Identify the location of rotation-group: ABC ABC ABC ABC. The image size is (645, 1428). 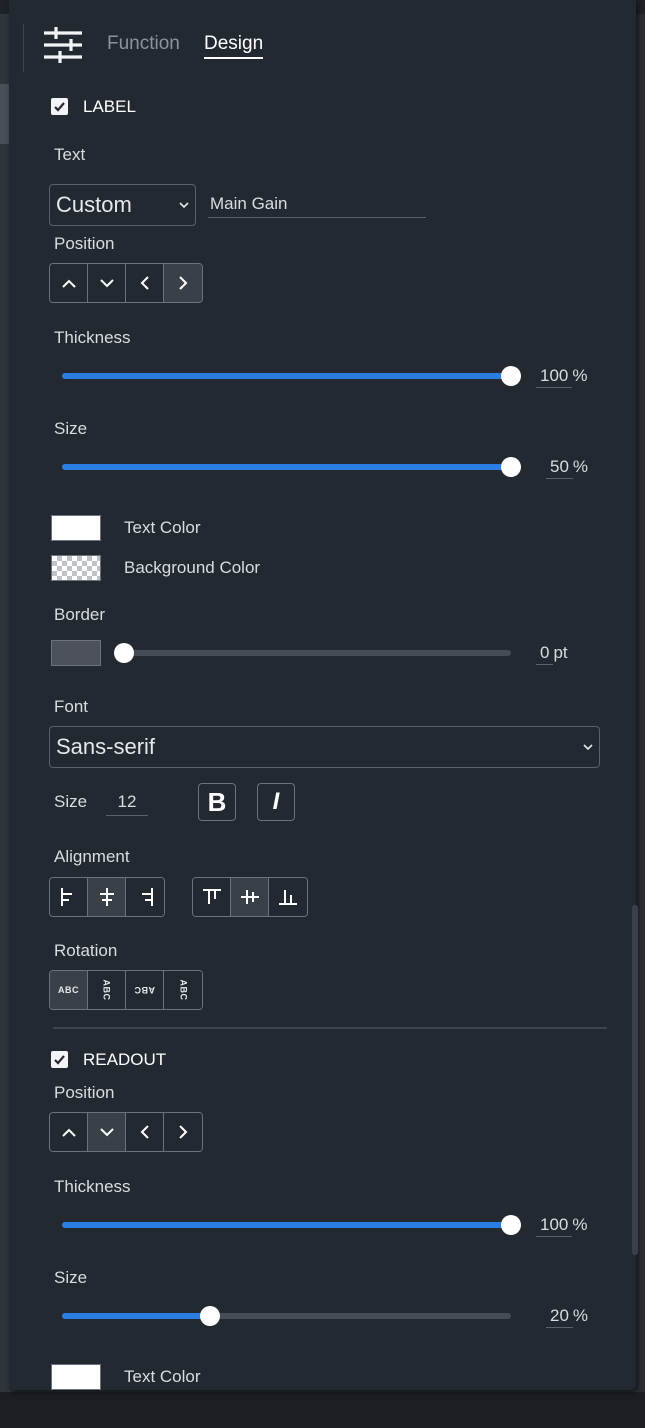
(126, 990).